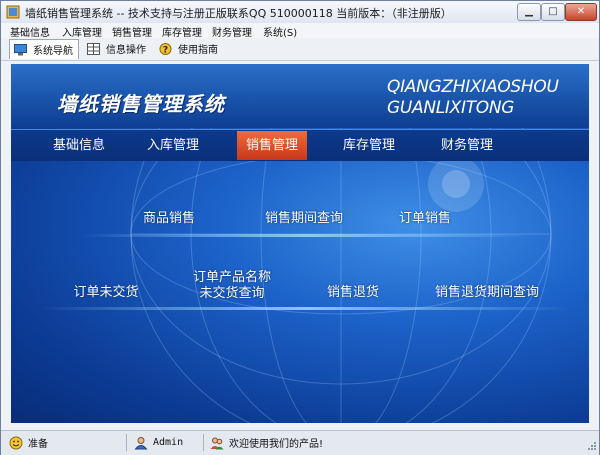  Describe the element at coordinates (232, 286) in the screenshot. I see `func-undelivered-product-query: 订单产品名称 未交货查询` at that location.